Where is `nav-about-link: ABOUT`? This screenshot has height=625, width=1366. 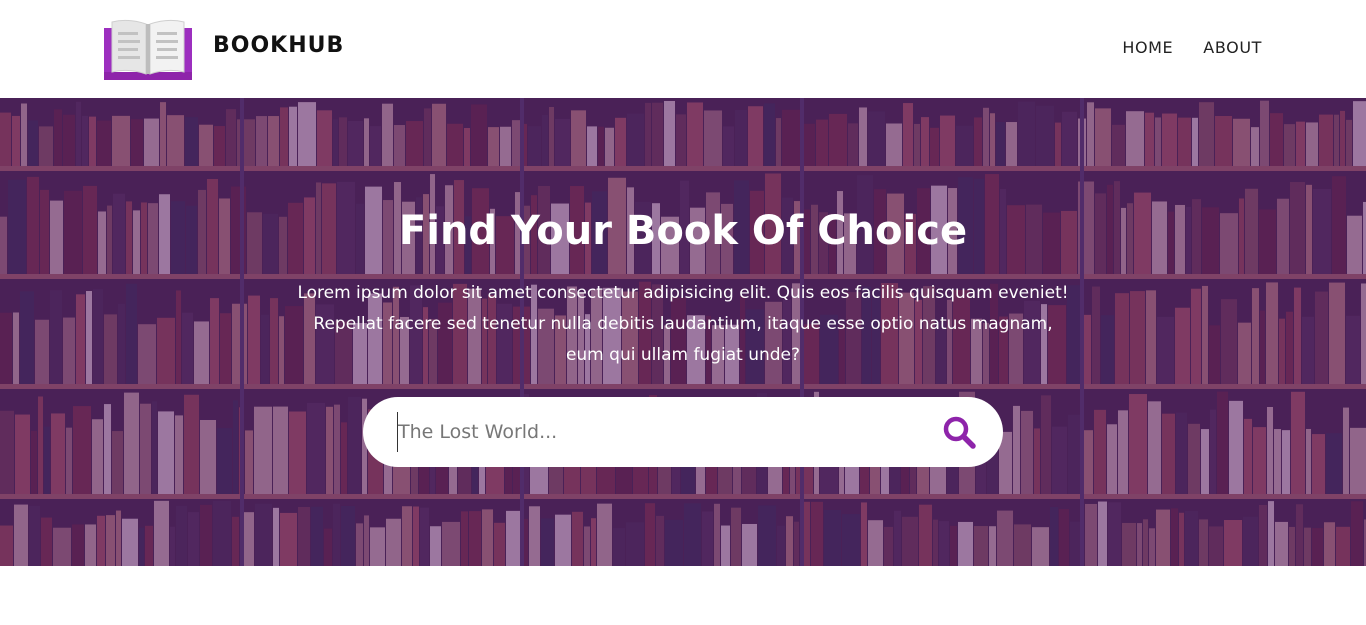
nav-about-link: ABOUT is located at coordinates (1232, 47).